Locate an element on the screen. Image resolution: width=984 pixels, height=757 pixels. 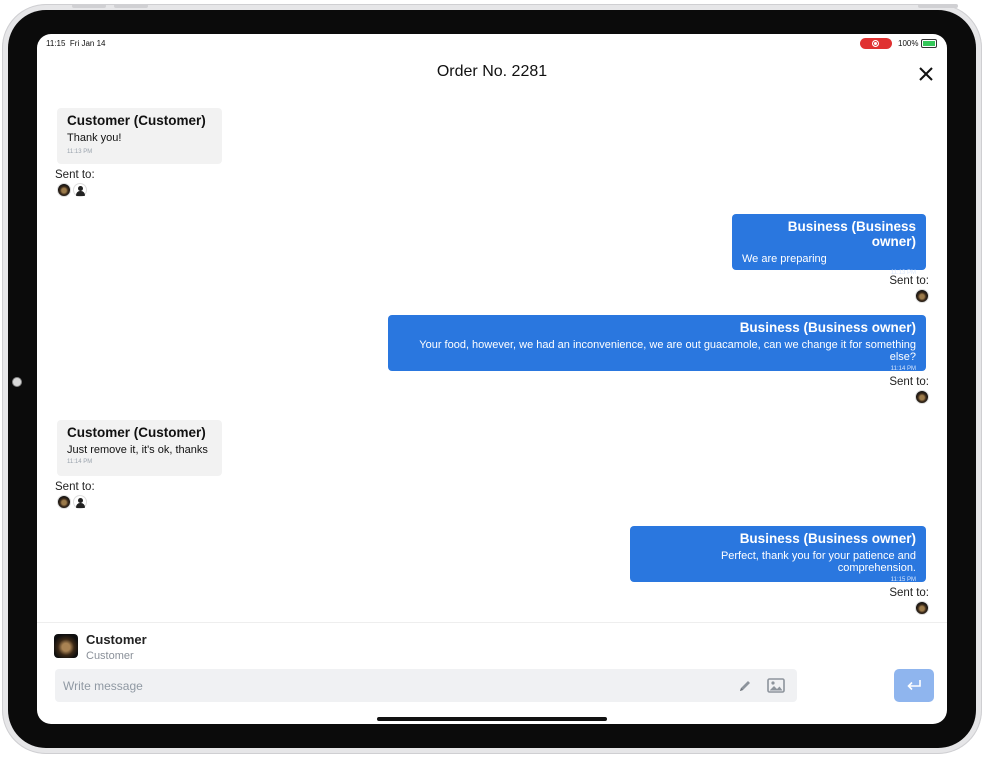
message-text: We are preparing is located at coordinates (784, 259).